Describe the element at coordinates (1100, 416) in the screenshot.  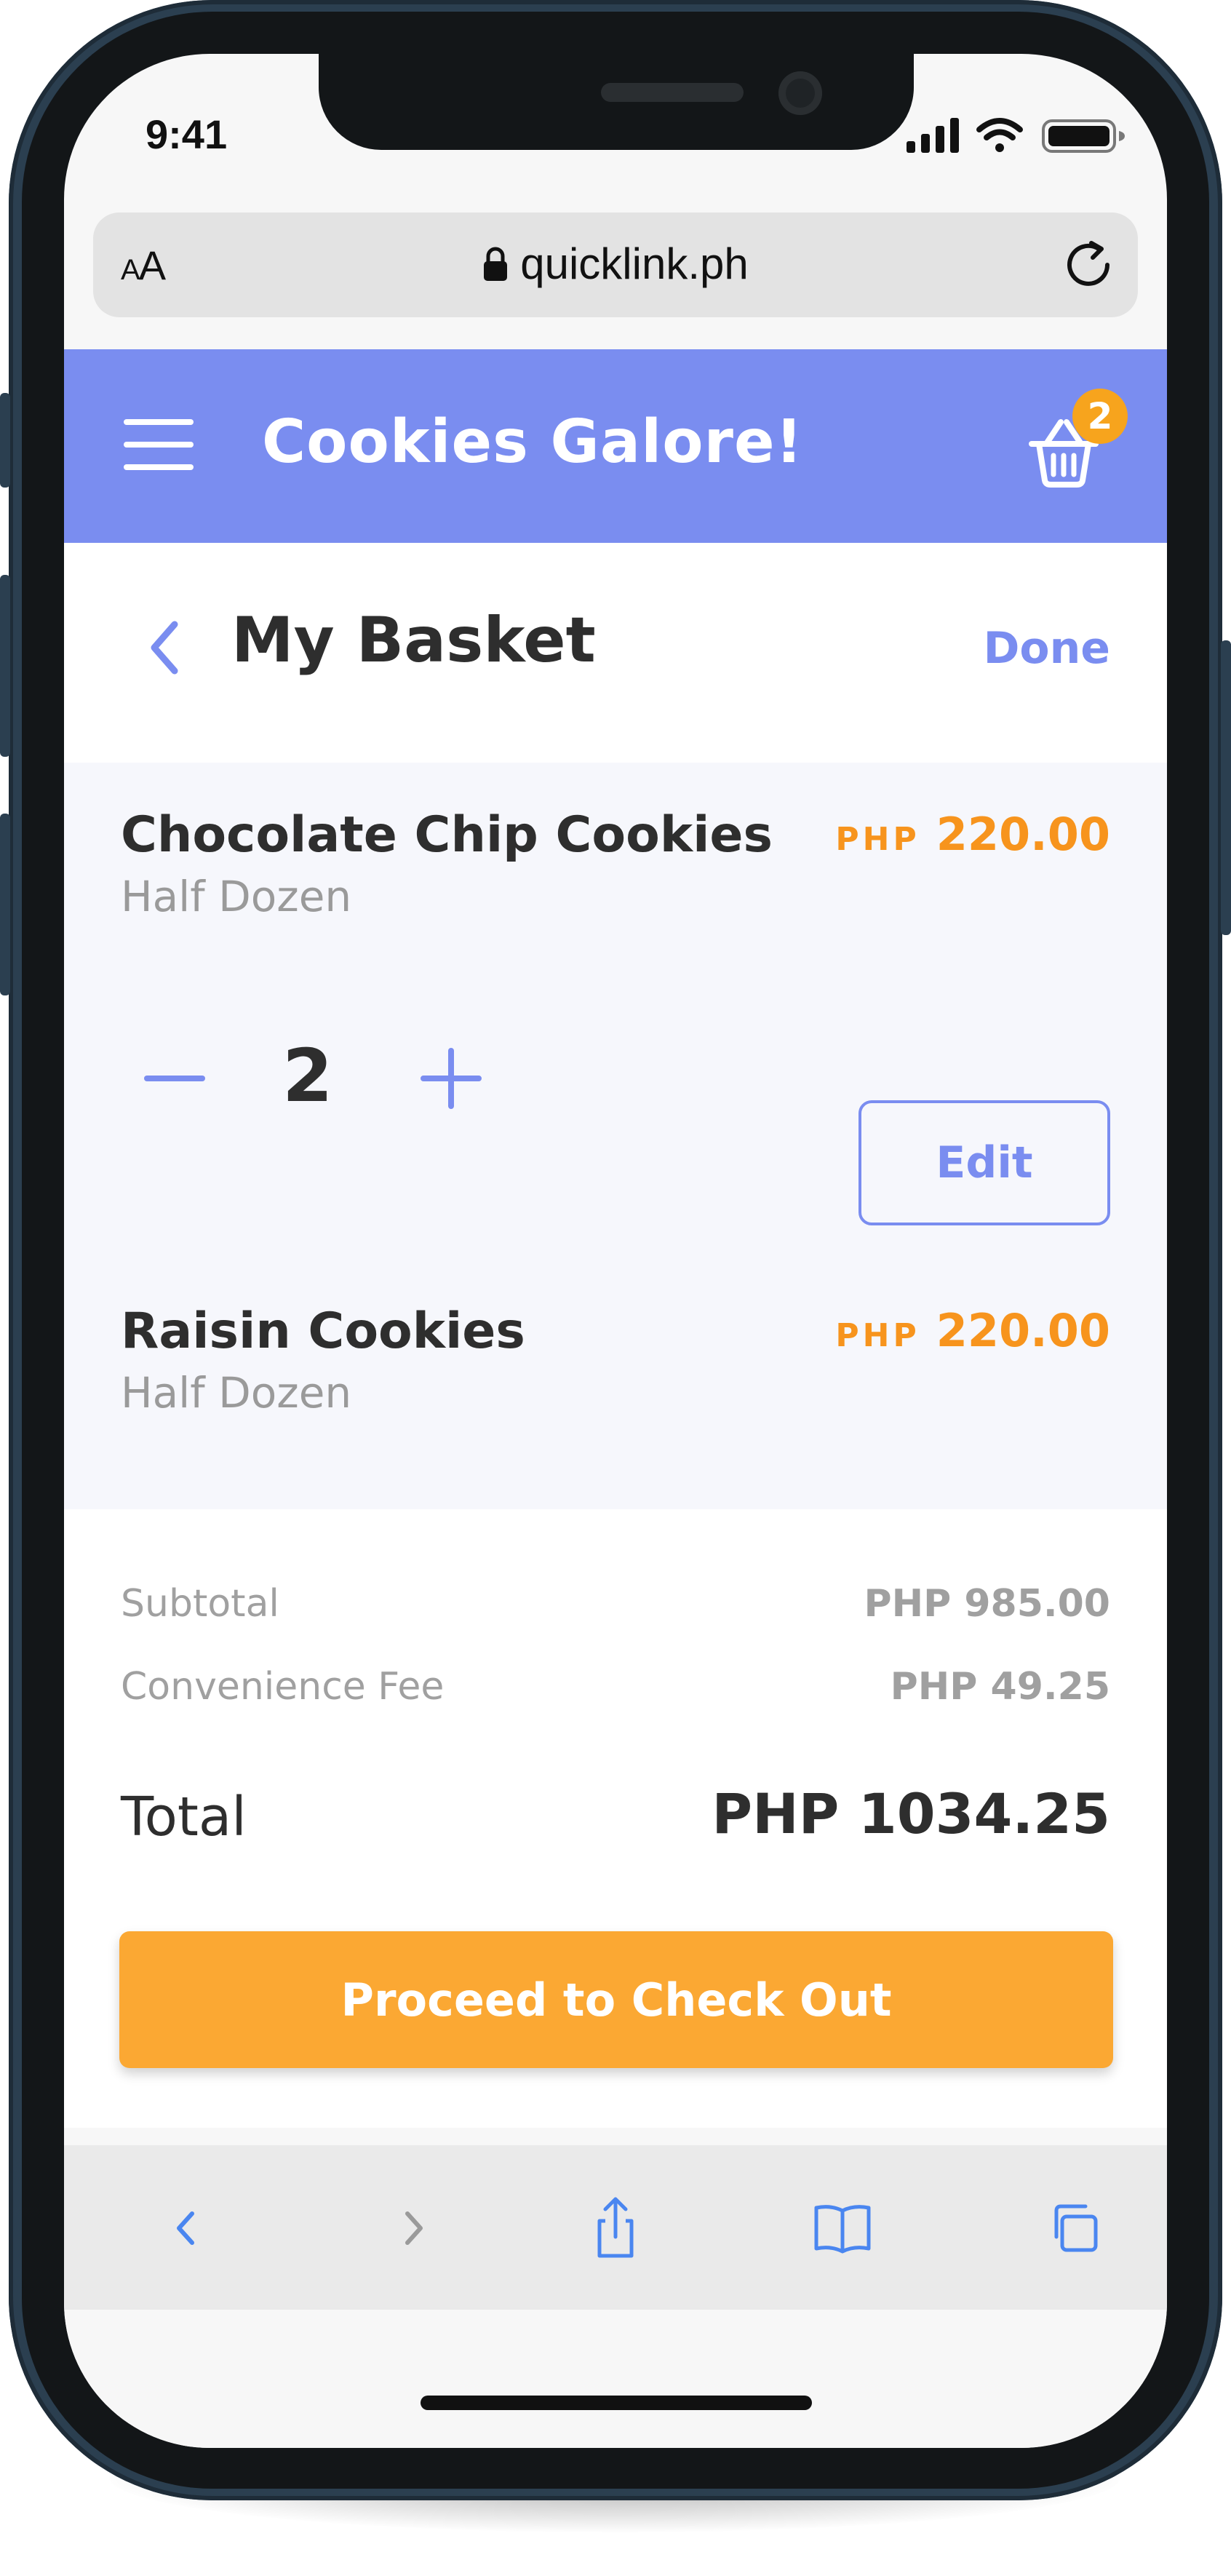
I see `cart-count-badge: 2` at that location.